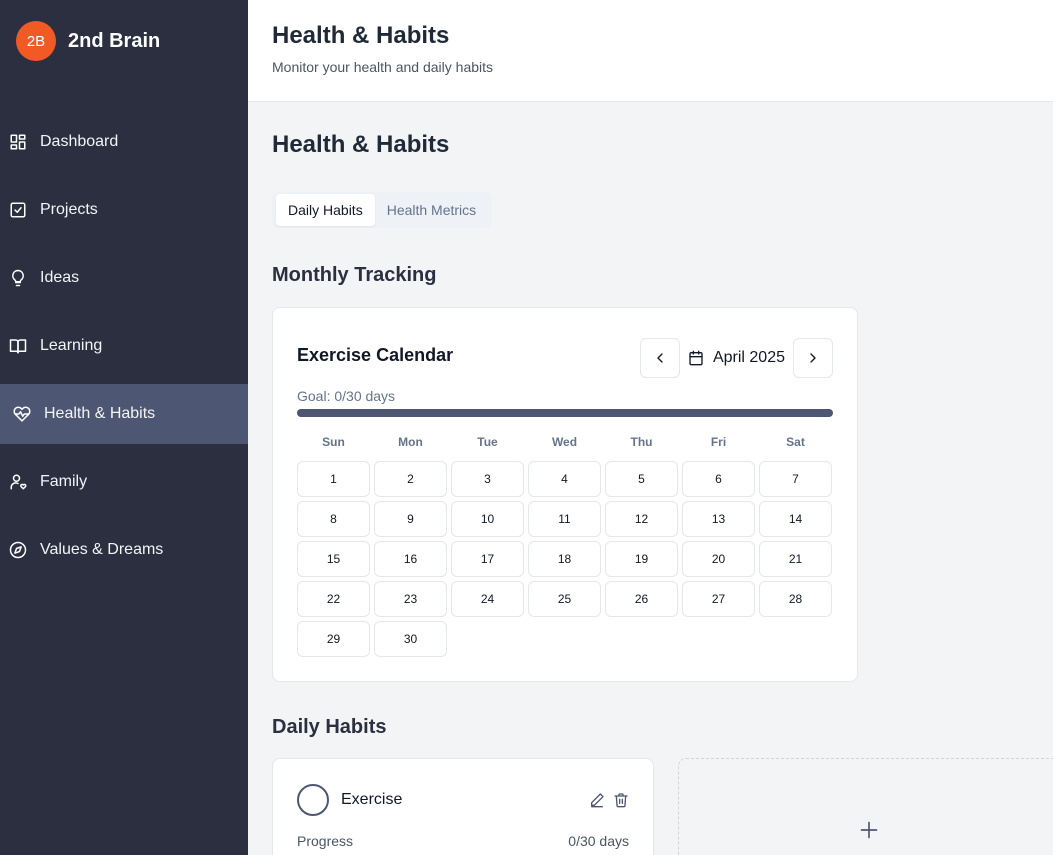 This screenshot has height=855, width=1053. Describe the element at coordinates (329, 727) in the screenshot. I see `daily-habits-title: Daily Habits` at that location.